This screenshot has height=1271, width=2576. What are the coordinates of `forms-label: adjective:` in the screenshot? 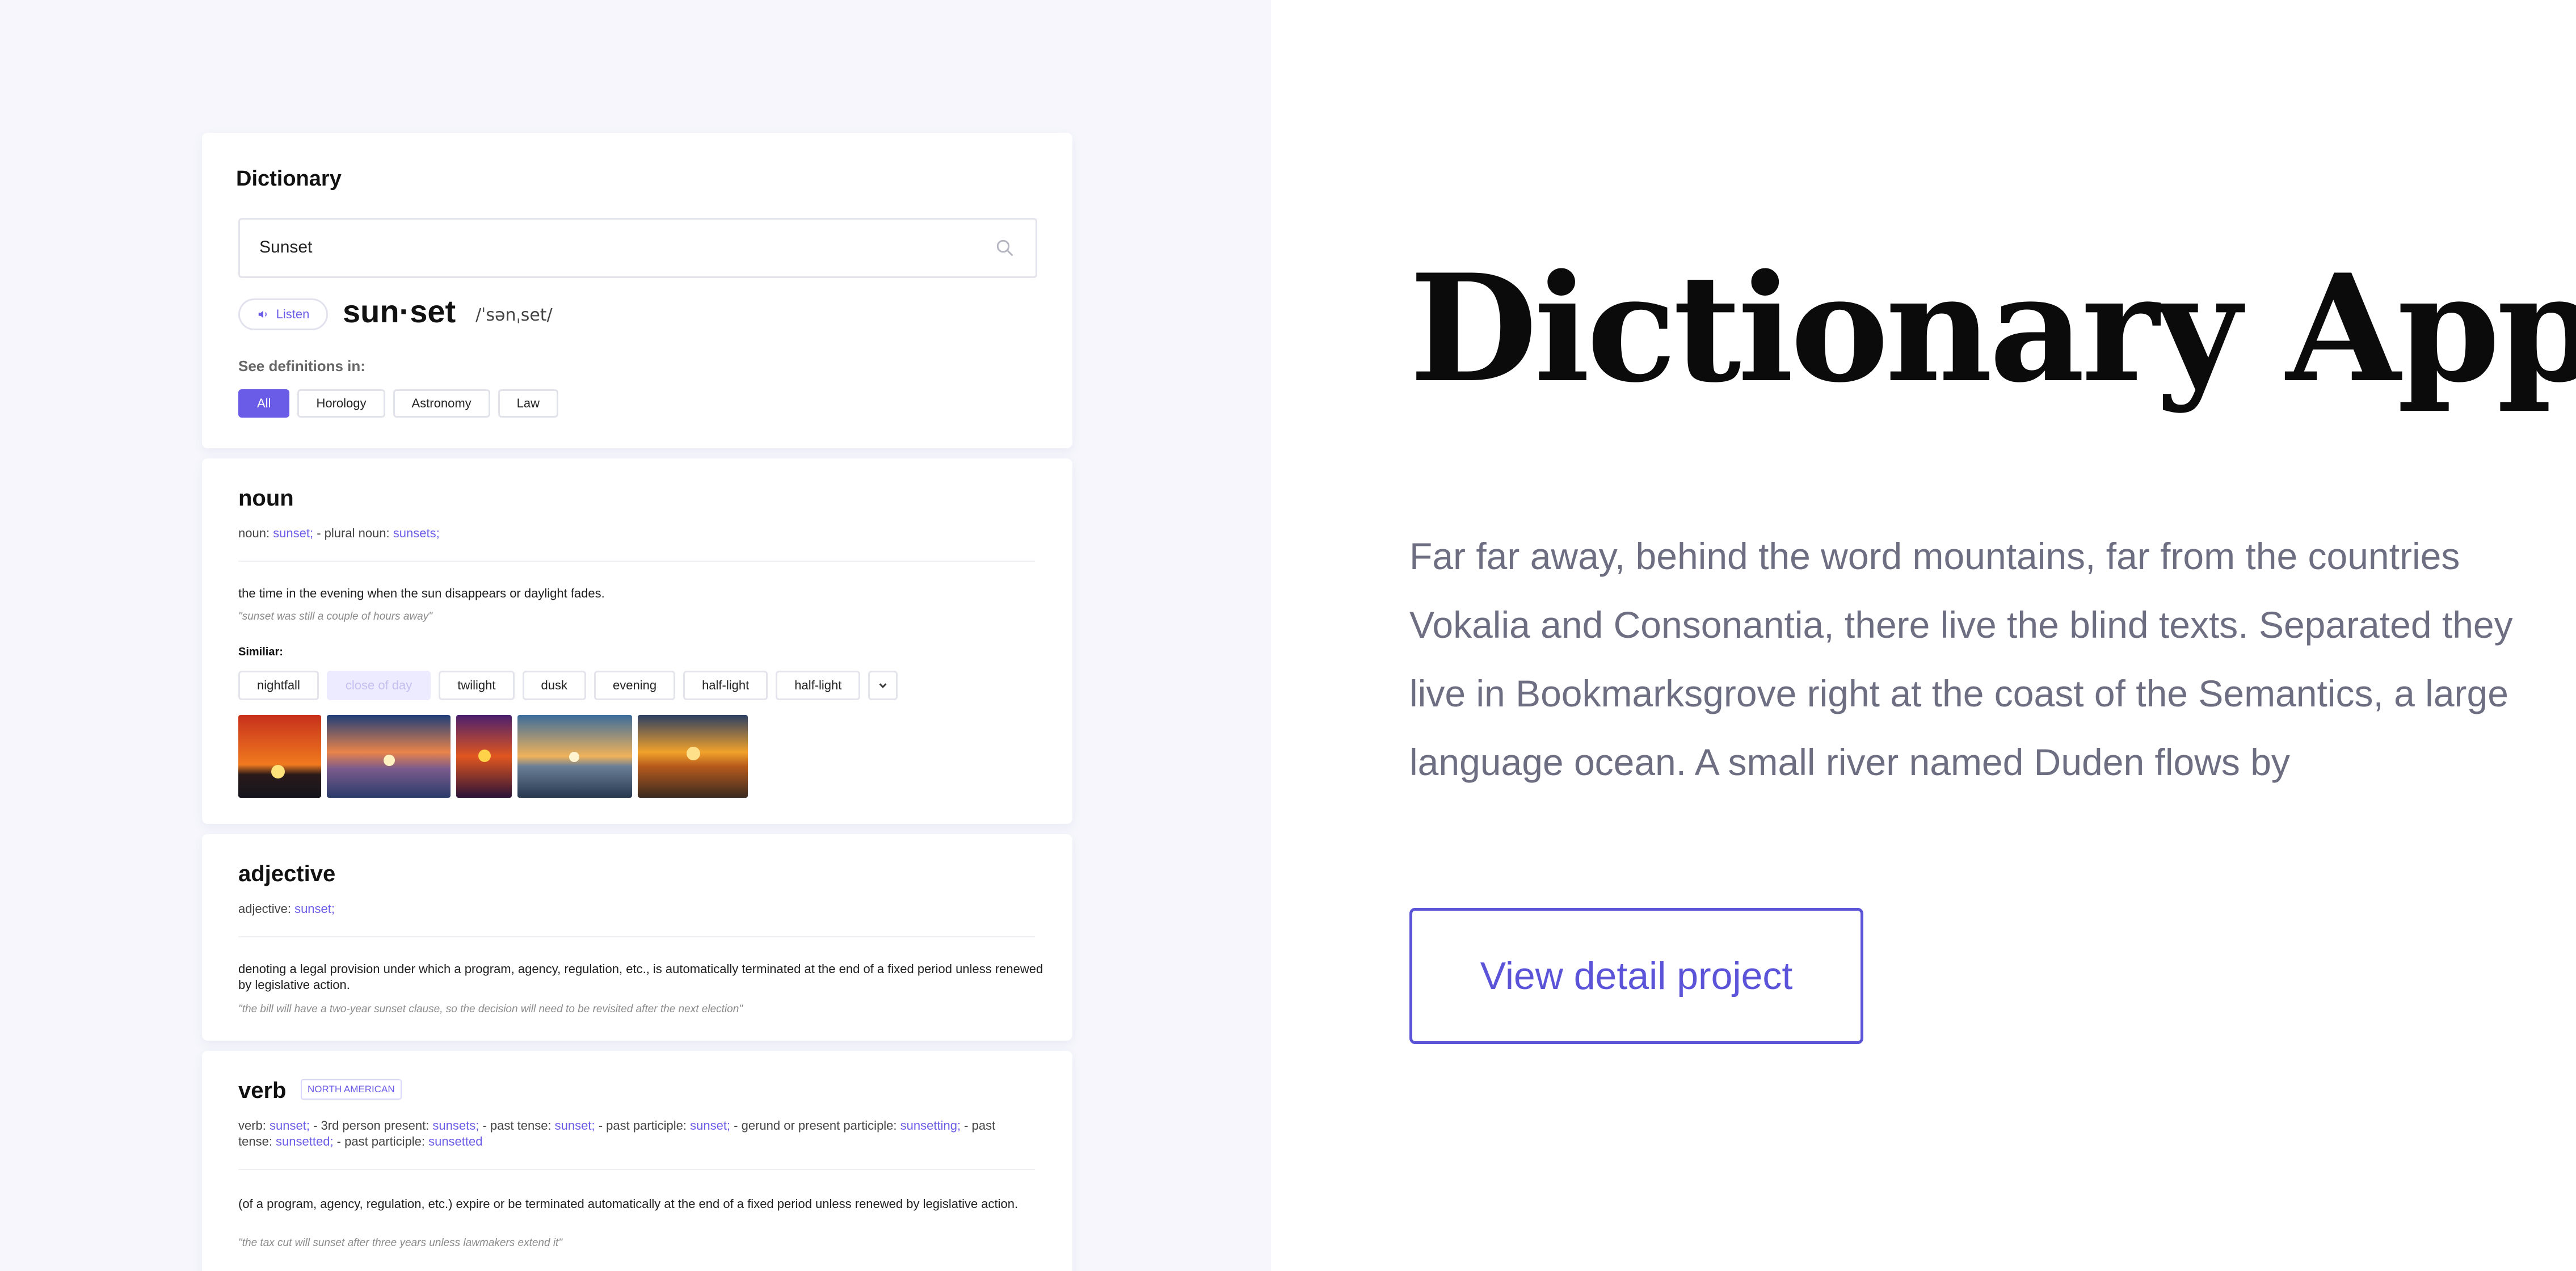 It's located at (266, 909).